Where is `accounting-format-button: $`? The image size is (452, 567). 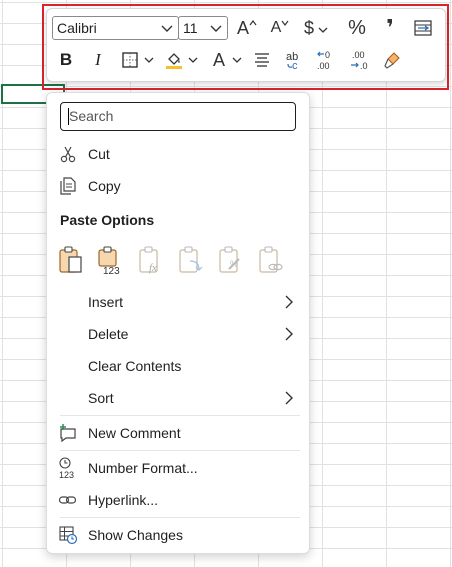 accounting-format-button: $ is located at coordinates (309, 28).